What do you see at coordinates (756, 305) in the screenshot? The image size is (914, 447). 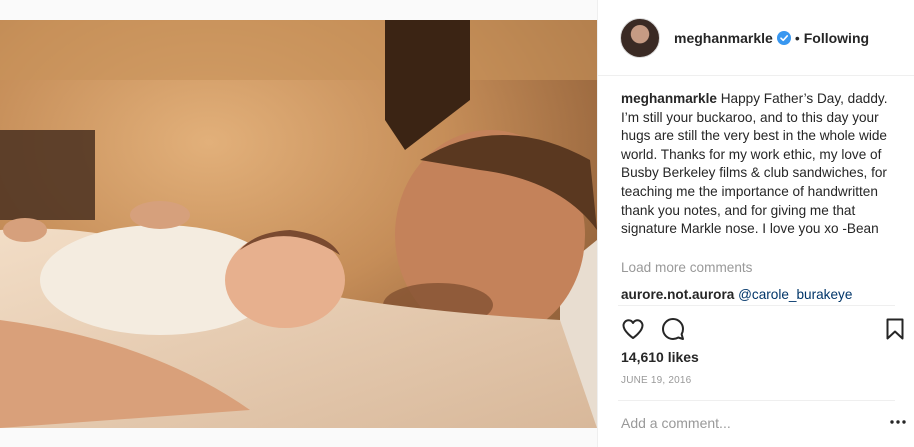 I see `actions-divider` at bounding box center [756, 305].